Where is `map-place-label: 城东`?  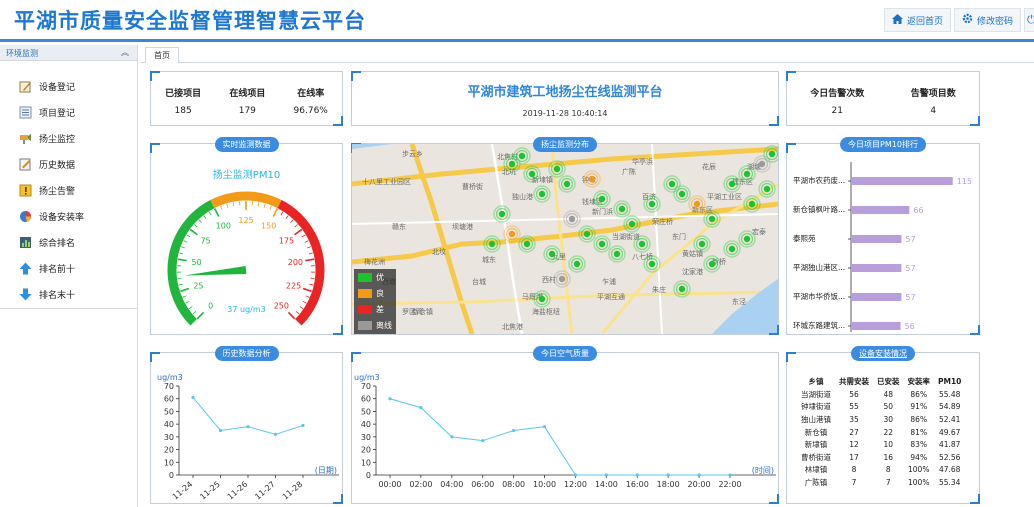 map-place-label: 城东 is located at coordinates (489, 259).